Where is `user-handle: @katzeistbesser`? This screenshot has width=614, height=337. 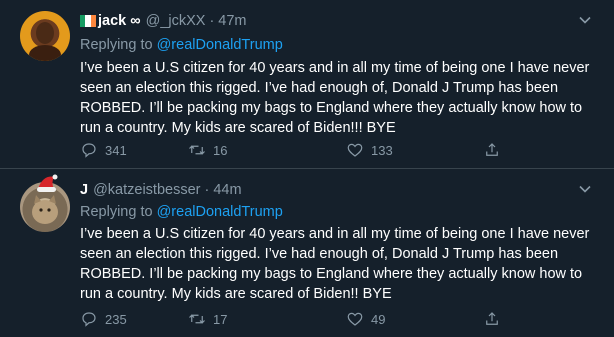
user-handle: @katzeistbesser is located at coordinates (146, 190).